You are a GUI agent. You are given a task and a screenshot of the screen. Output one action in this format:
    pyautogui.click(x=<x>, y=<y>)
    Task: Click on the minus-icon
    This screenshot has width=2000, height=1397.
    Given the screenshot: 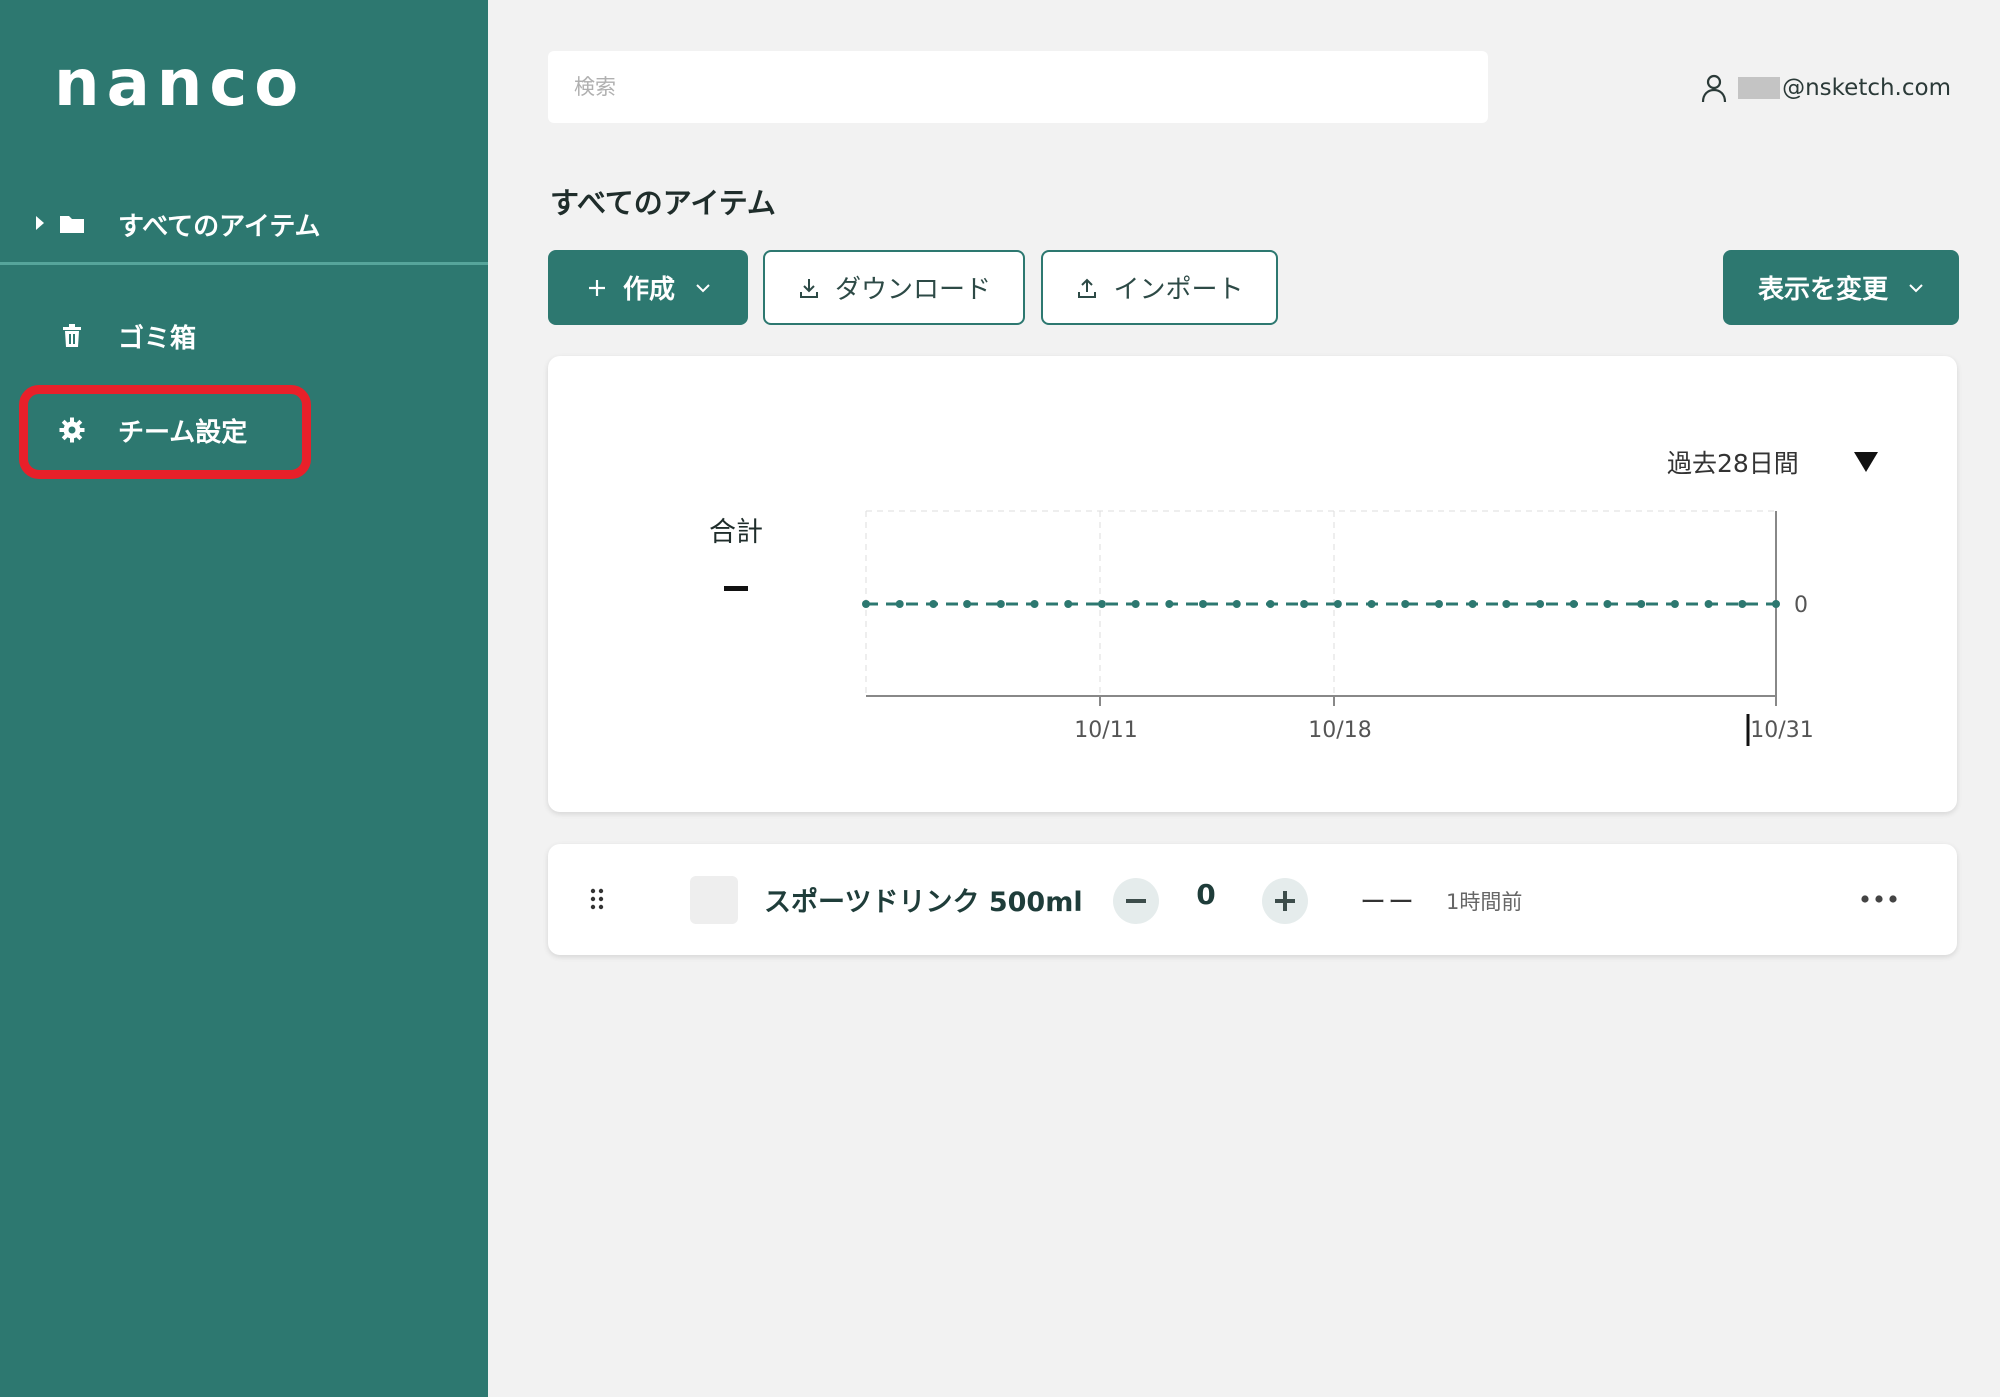 What is the action you would take?
    pyautogui.click(x=1136, y=901)
    